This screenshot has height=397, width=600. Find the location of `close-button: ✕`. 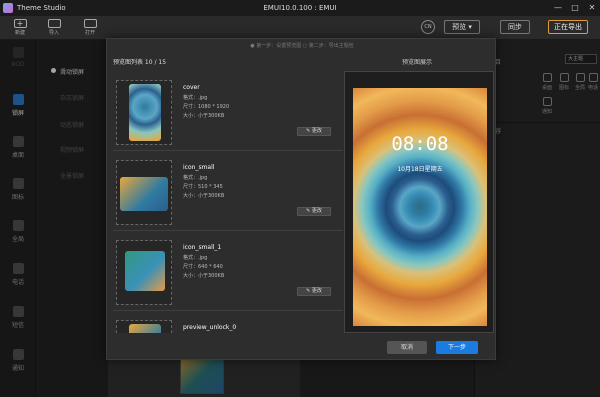

close-button: ✕ is located at coordinates (592, 7).